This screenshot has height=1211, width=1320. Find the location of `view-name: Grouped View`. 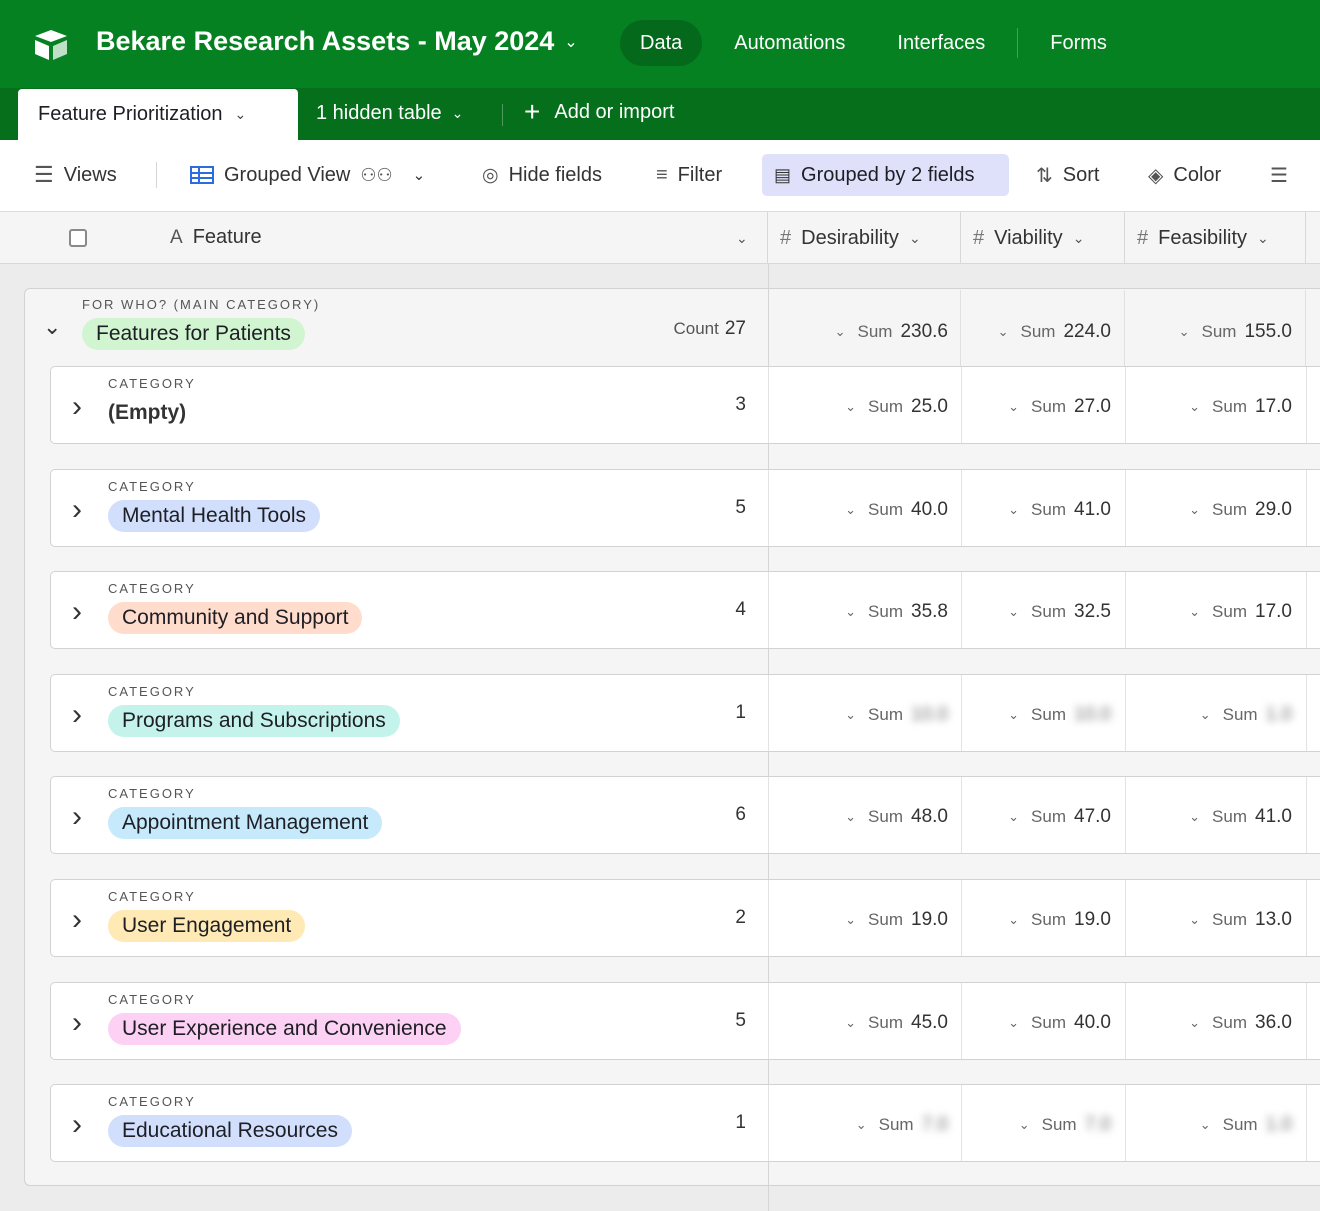

view-name: Grouped View is located at coordinates (287, 174).